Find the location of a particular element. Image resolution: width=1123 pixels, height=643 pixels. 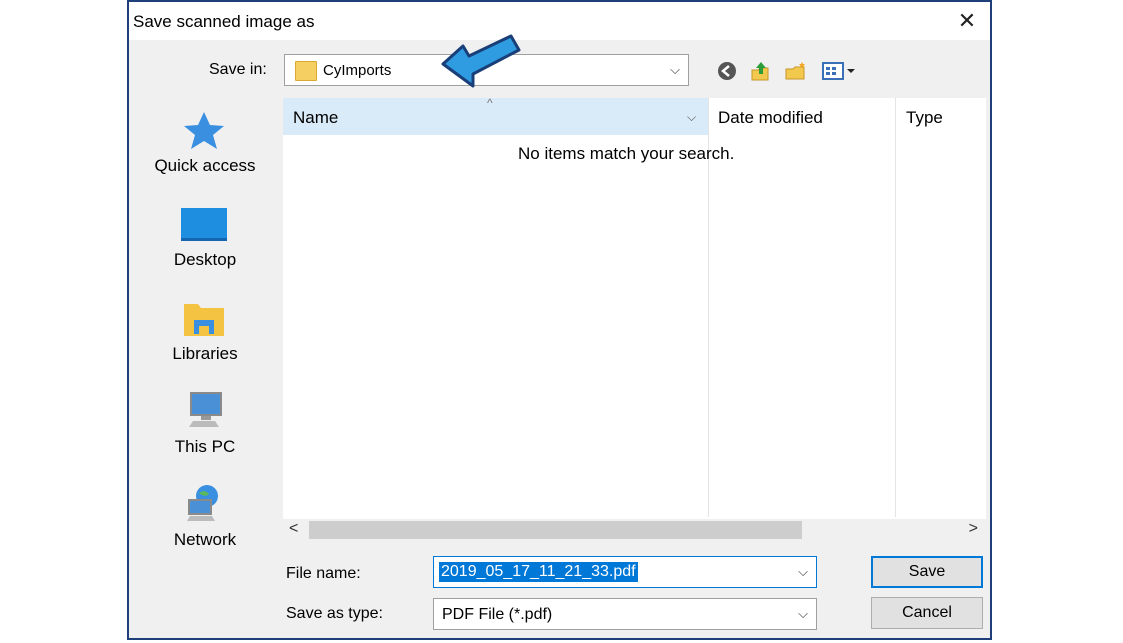

place-quick-access: Quick access is located at coordinates (205, 143).